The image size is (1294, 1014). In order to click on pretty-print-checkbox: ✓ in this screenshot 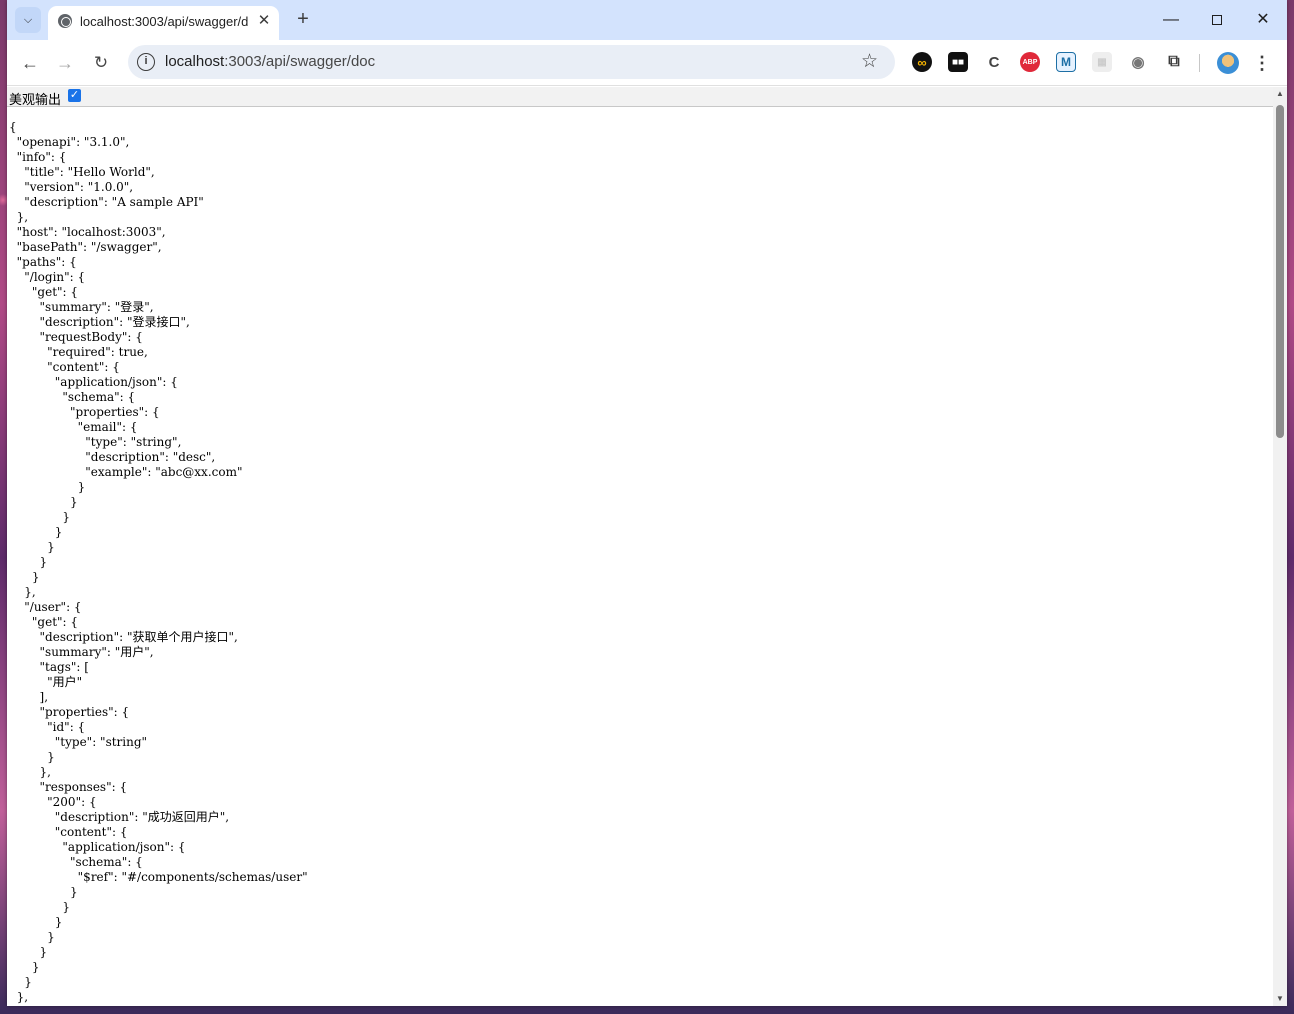, I will do `click(74, 95)`.